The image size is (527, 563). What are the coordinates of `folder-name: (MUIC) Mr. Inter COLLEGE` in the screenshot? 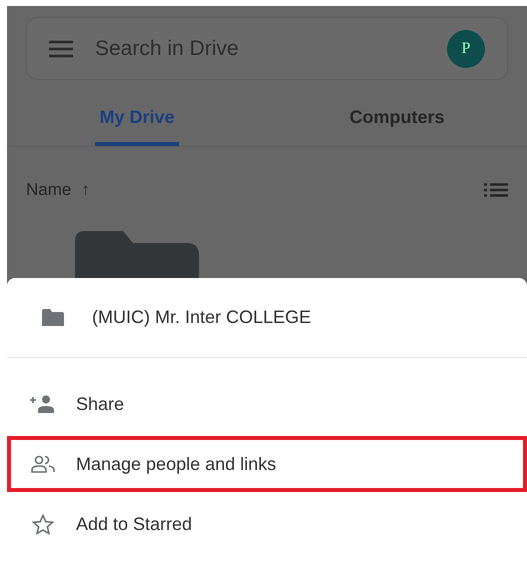 It's located at (202, 317).